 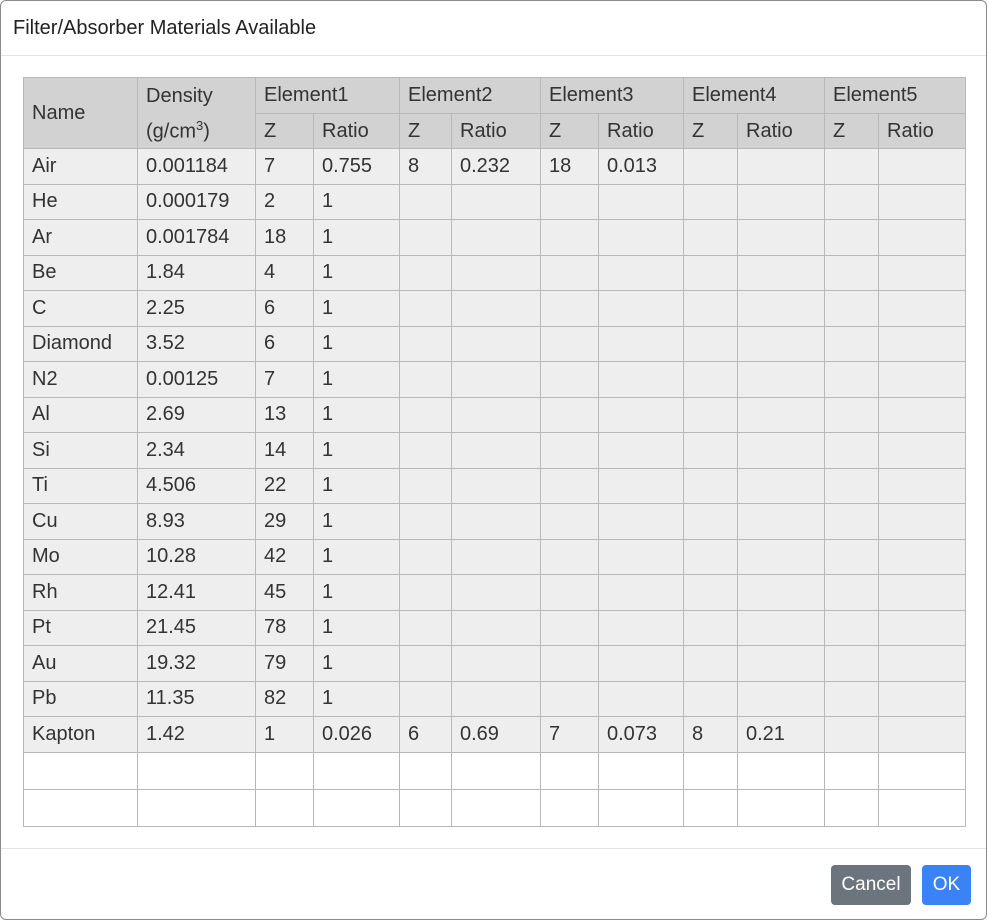 I want to click on cell-density: 3.52, so click(x=196, y=343).